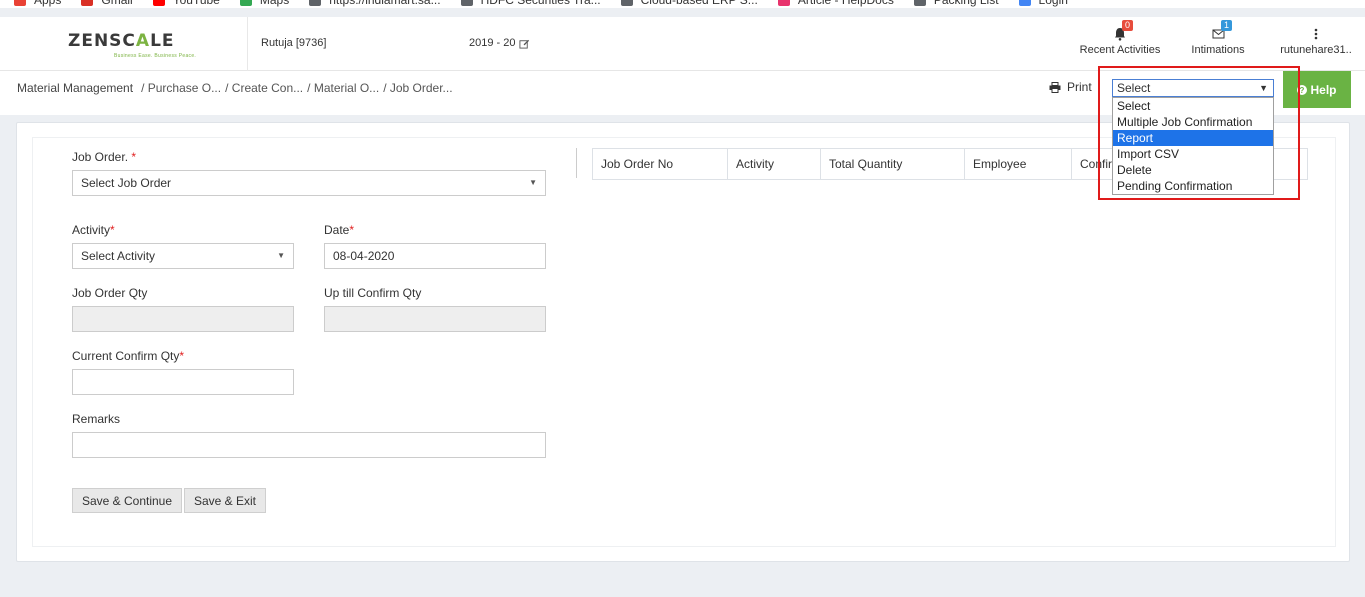 This screenshot has height=597, width=1365. Describe the element at coordinates (225, 500) in the screenshot. I see `save-exit-button: Save & Exit` at that location.